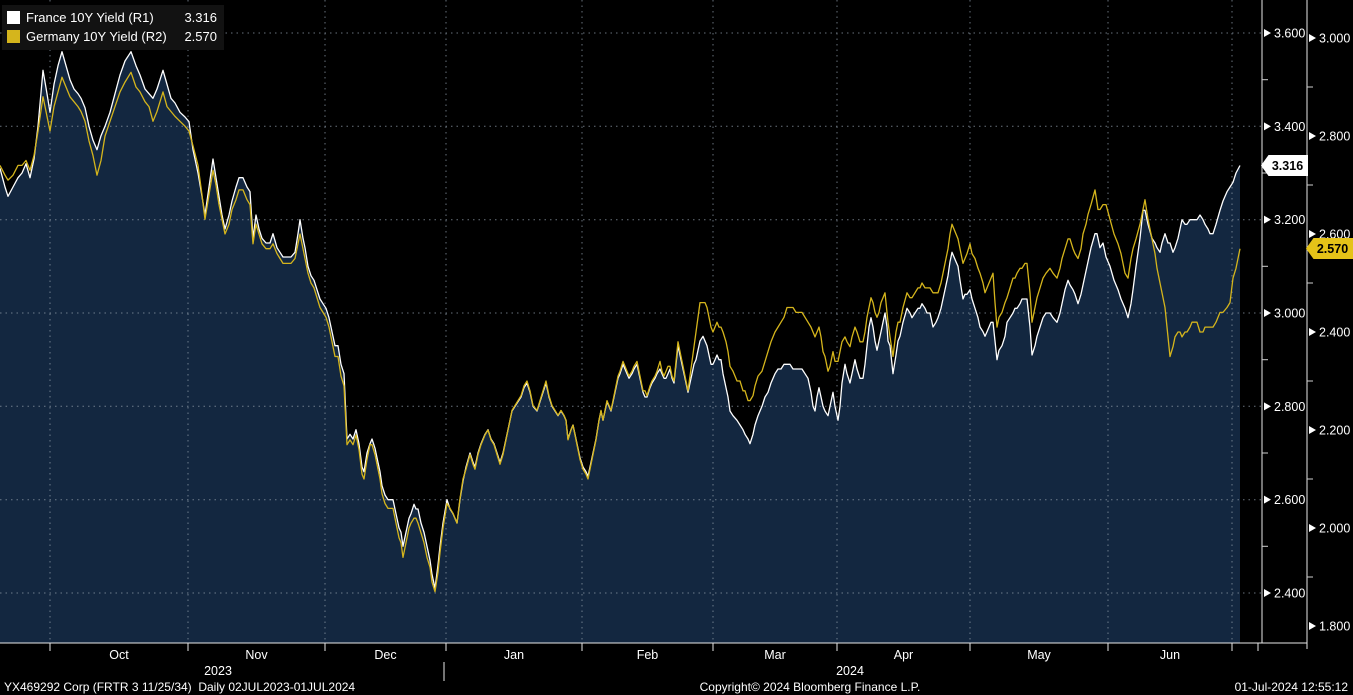 The image size is (1353, 695). Describe the element at coordinates (90, 17) in the screenshot. I see `legend-label: France 10Y Yield (R1)` at that location.